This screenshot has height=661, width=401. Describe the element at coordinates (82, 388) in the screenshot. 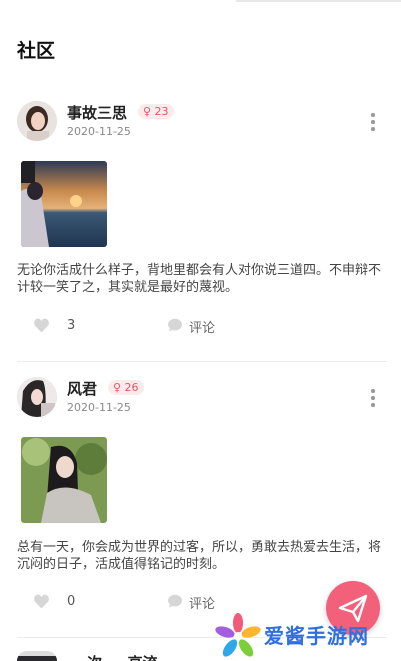

I see `username: 风君` at that location.